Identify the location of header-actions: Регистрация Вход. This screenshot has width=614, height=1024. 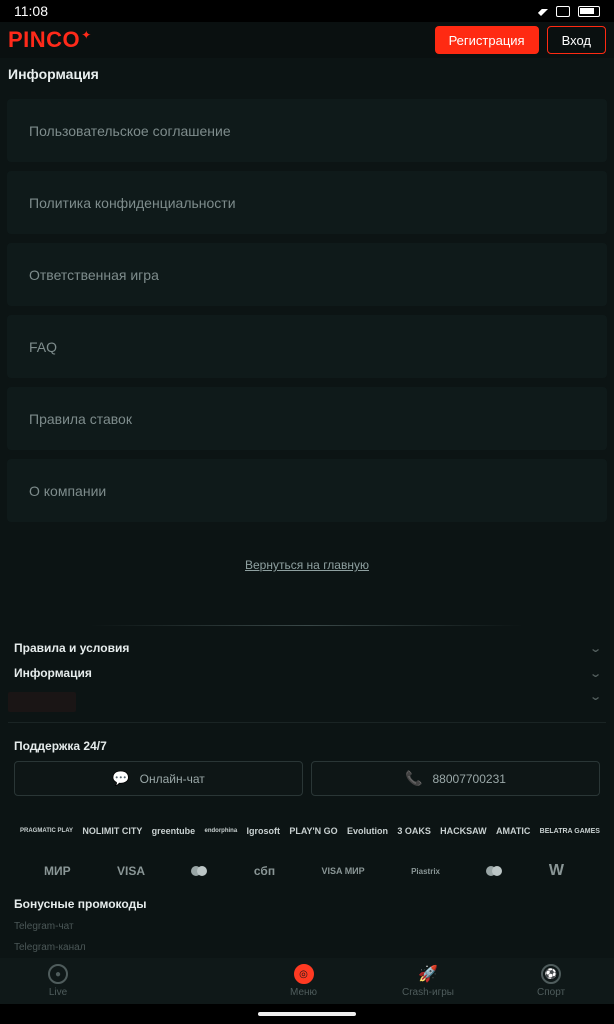
(520, 40).